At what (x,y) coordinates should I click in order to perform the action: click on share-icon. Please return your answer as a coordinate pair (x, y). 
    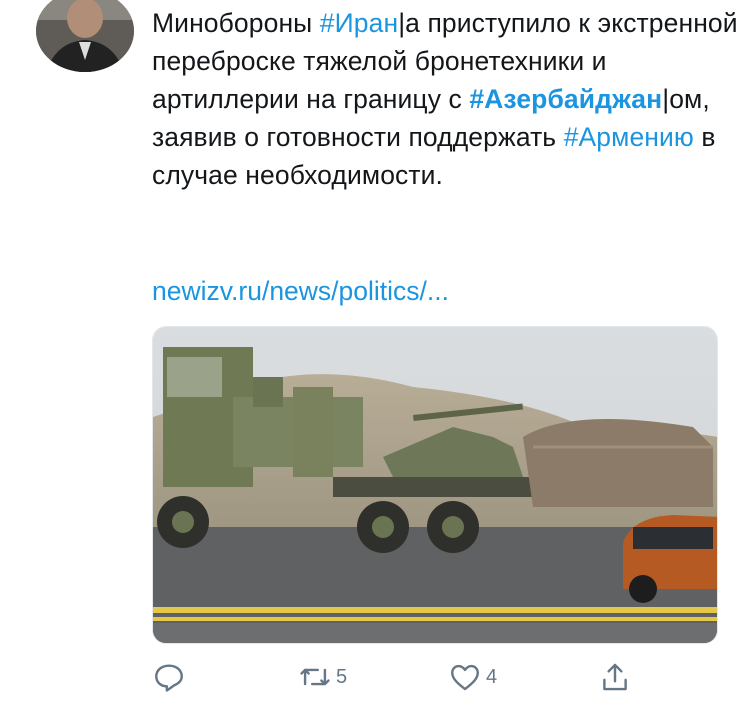
    Looking at the image, I should click on (615, 677).